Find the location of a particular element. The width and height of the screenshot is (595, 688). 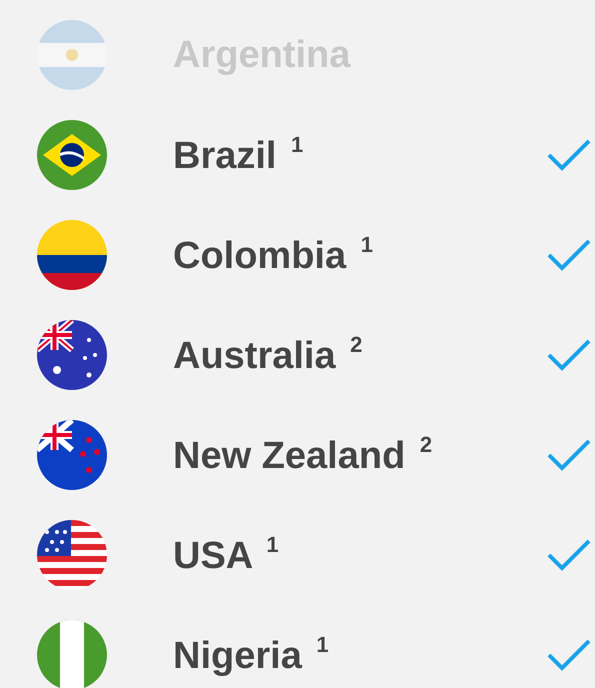

country-name: Australia $^{2}$ is located at coordinates (268, 355).